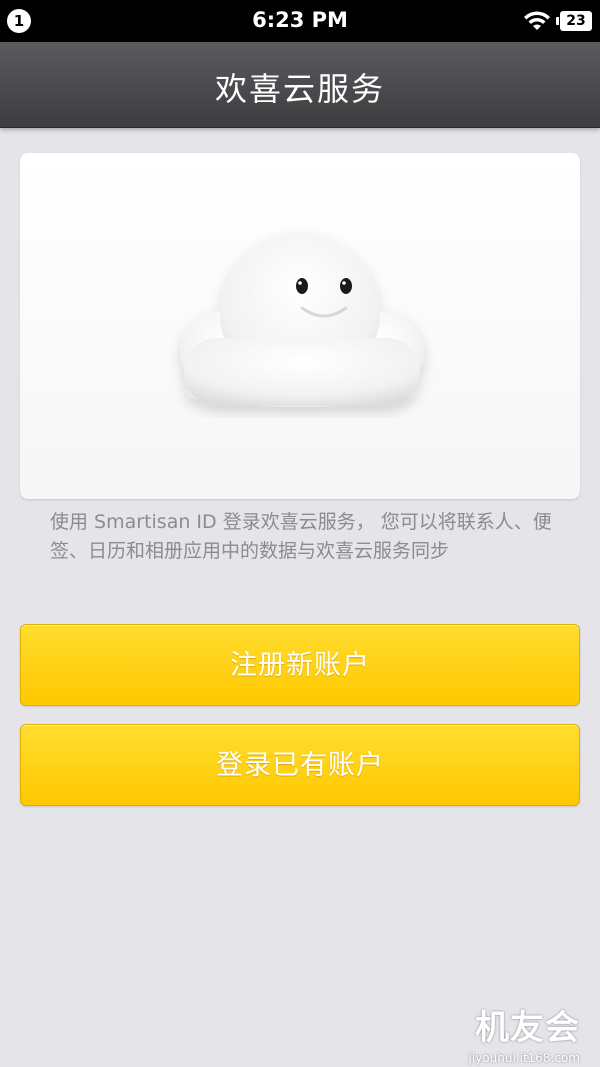 This screenshot has height=1067, width=600. I want to click on page-title: 欢喜云服务, so click(299, 89).